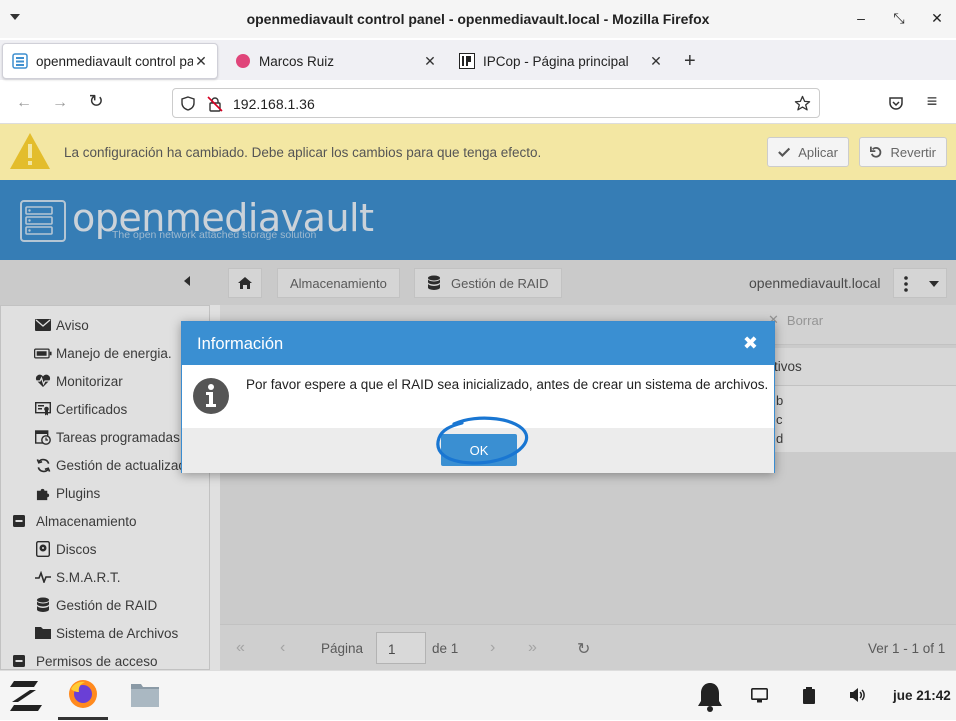 This screenshot has width=956, height=721. What do you see at coordinates (750, 343) in the screenshot?
I see `dialog-close-icon: ✖` at bounding box center [750, 343].